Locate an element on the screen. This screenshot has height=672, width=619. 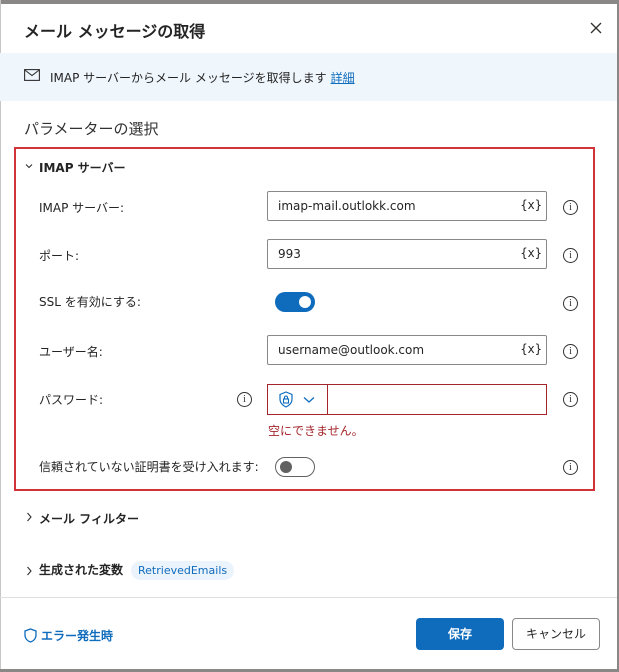
port-input: 993 {x} is located at coordinates (407, 254).